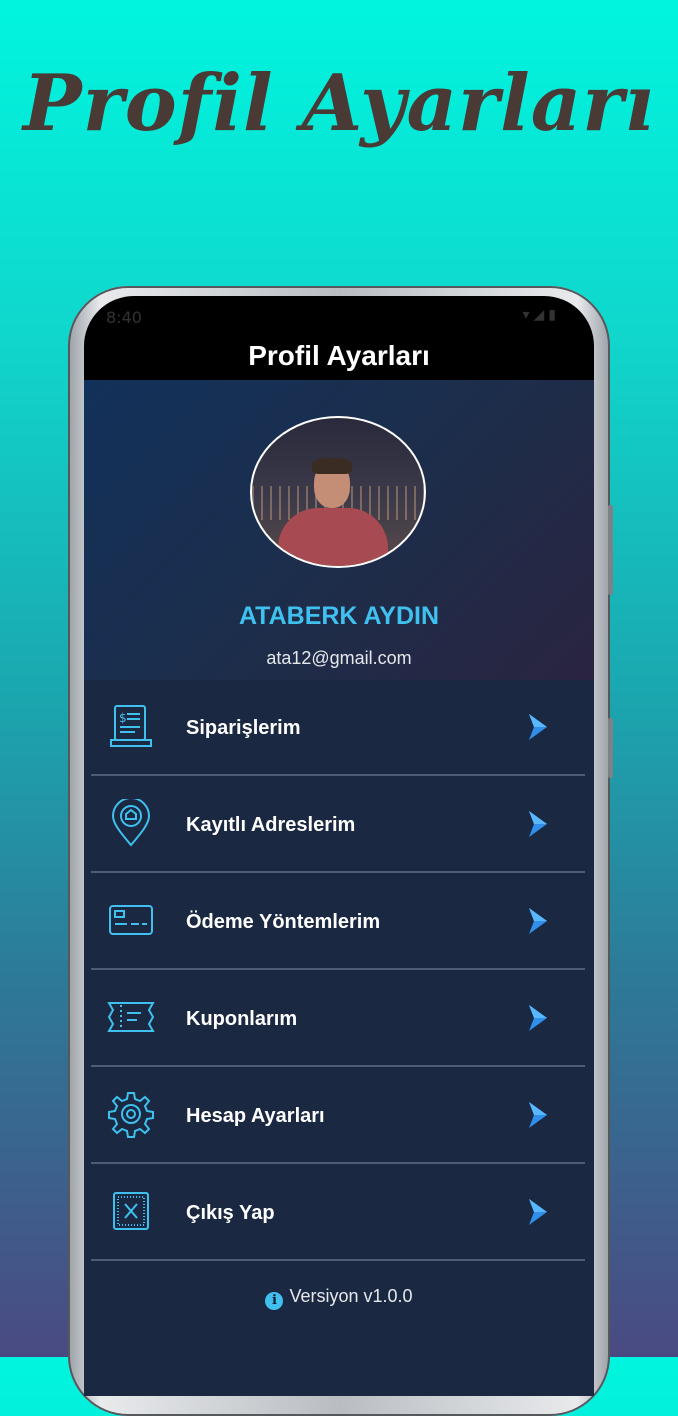  I want to click on menu-item-coupons: Kuponlarım, so click(338, 1019).